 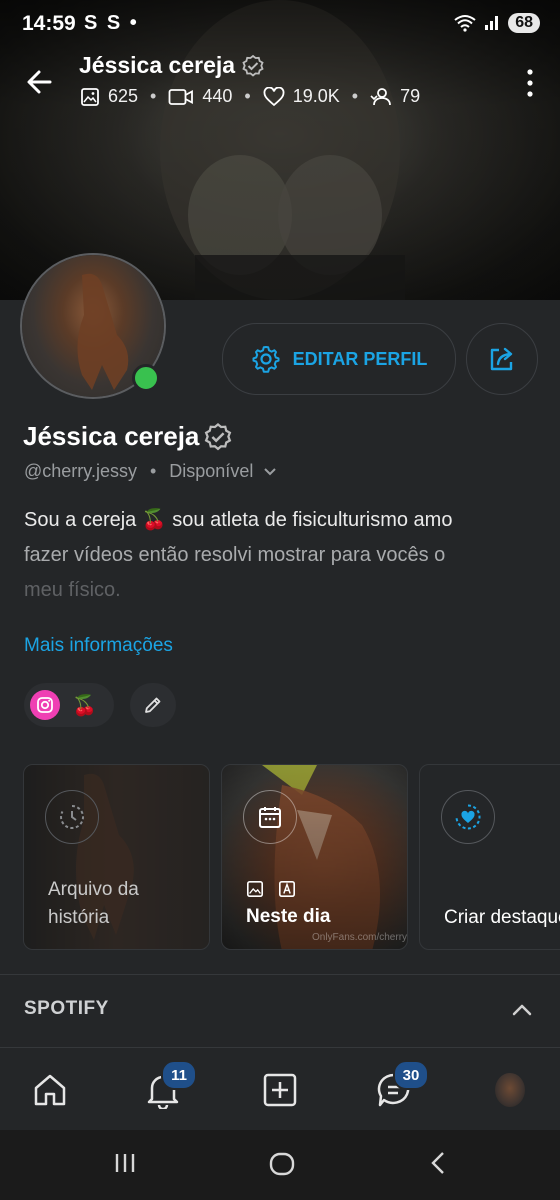 I want to click on notifications-badge: 11, so click(x=179, y=1075).